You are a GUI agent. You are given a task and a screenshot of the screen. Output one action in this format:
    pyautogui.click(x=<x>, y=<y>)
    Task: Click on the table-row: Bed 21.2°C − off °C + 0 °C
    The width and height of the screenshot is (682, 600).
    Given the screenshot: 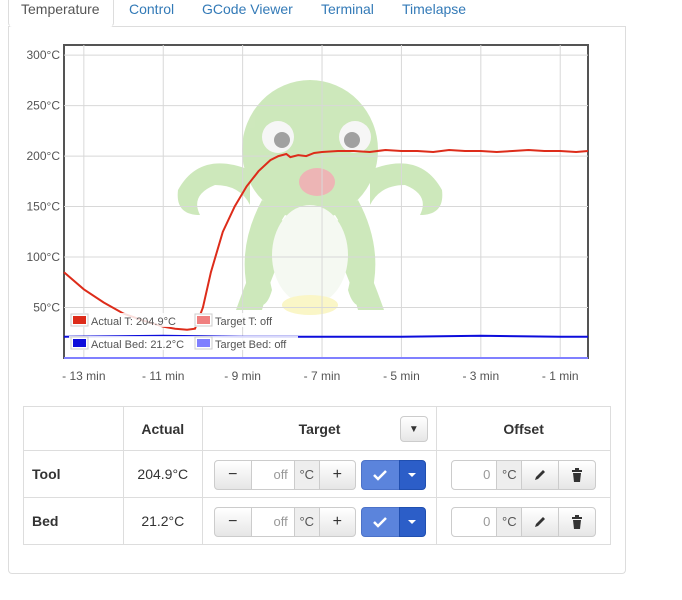 What is the action you would take?
    pyautogui.click(x=317, y=521)
    